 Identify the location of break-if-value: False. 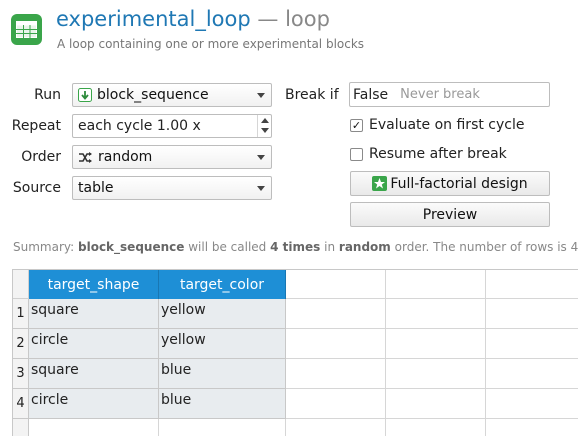
(371, 94).